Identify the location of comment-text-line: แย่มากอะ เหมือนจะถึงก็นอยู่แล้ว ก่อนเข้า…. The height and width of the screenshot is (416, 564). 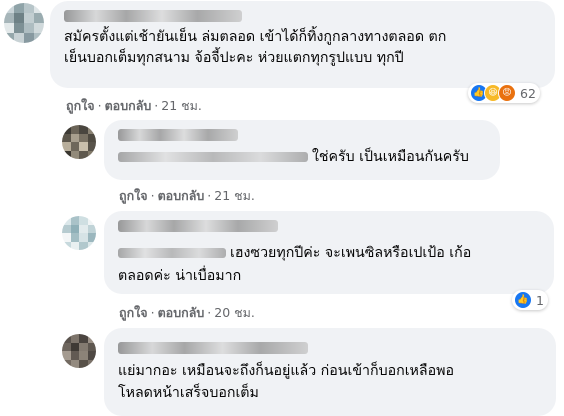
(286, 371).